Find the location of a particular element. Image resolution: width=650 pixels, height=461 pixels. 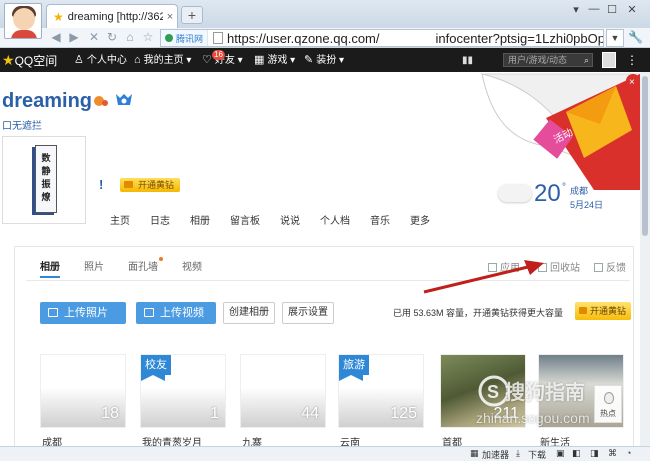

new-dot-icon is located at coordinates (161, 259).